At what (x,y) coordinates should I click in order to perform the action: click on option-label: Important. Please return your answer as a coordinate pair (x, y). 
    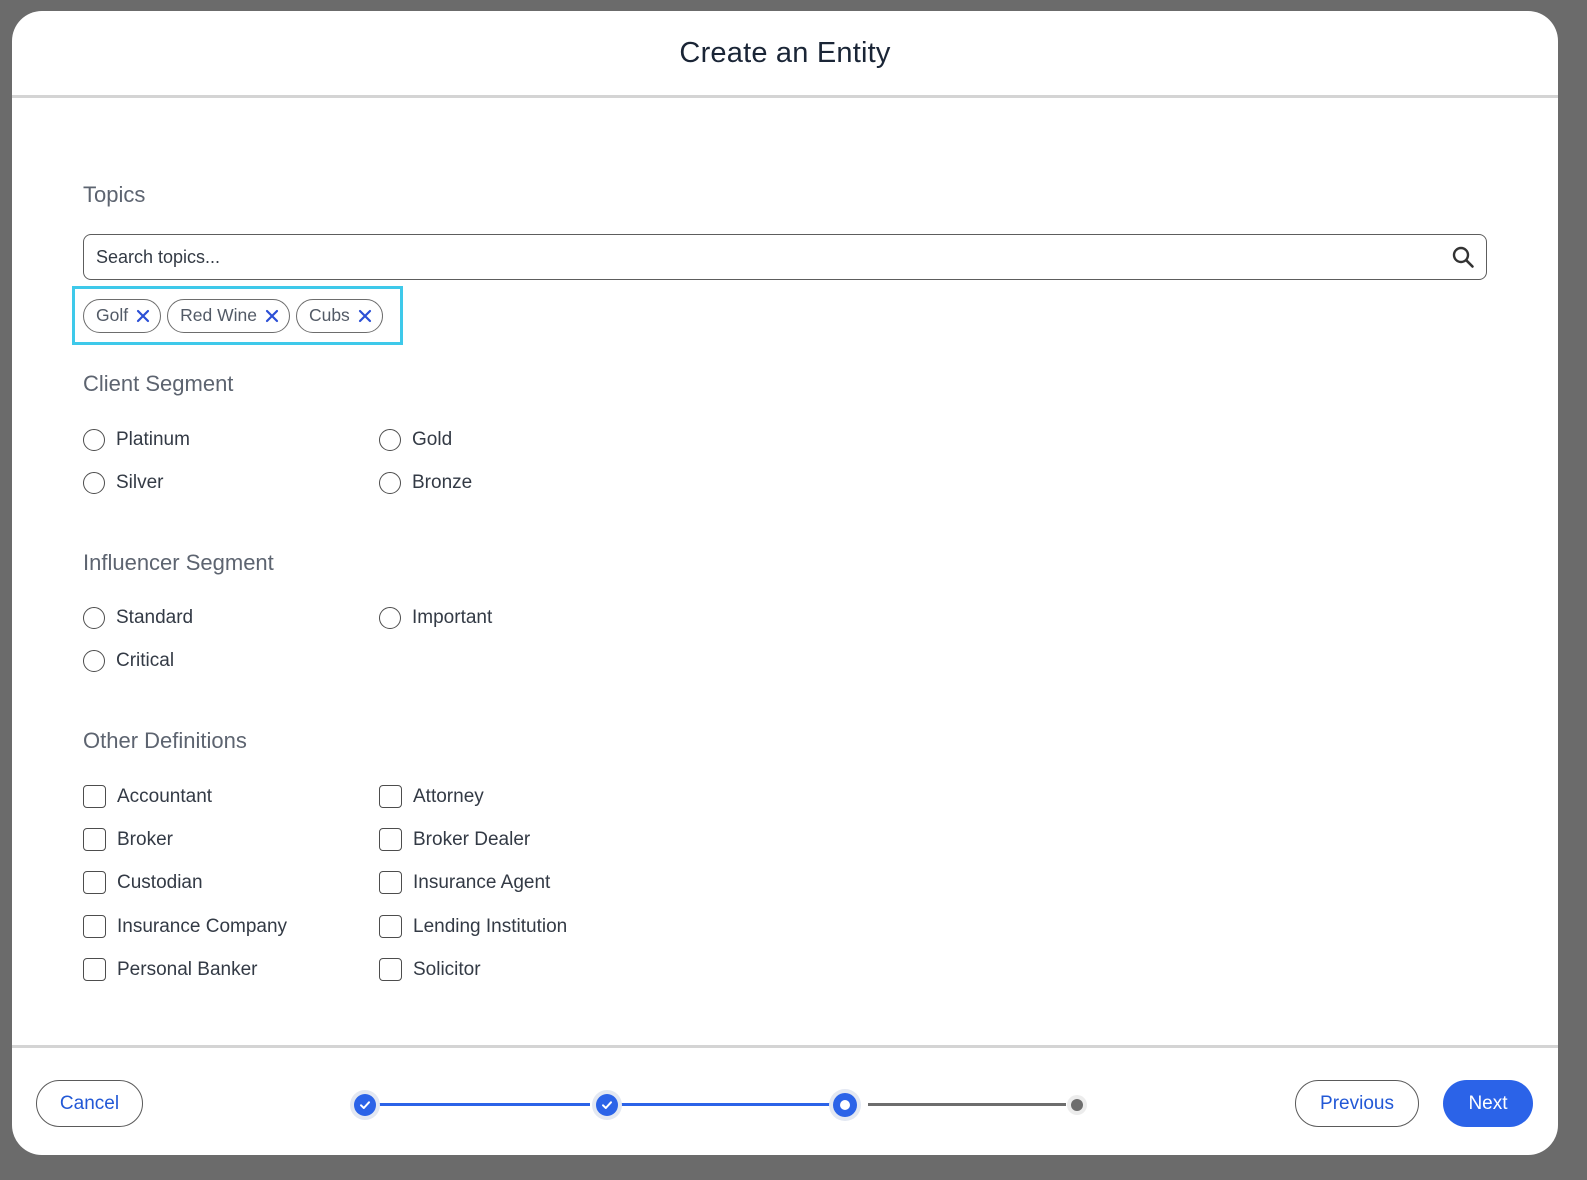
    Looking at the image, I should click on (452, 617).